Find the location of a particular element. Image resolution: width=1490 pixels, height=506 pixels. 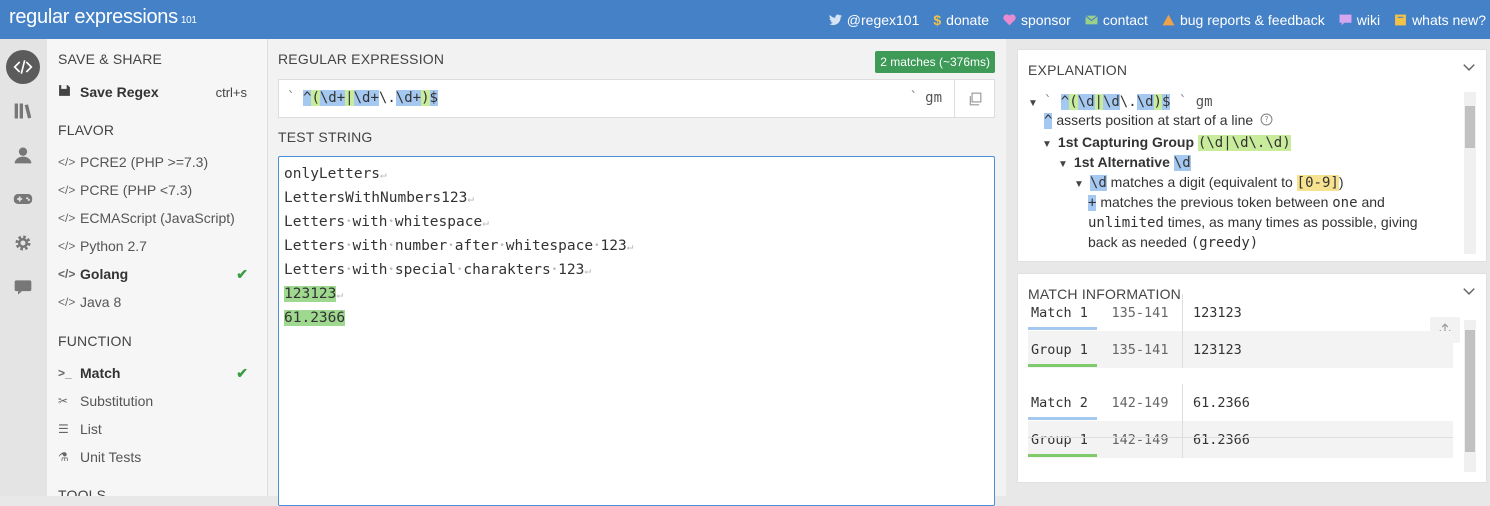

settings-nav-button is located at coordinates (23, 243).